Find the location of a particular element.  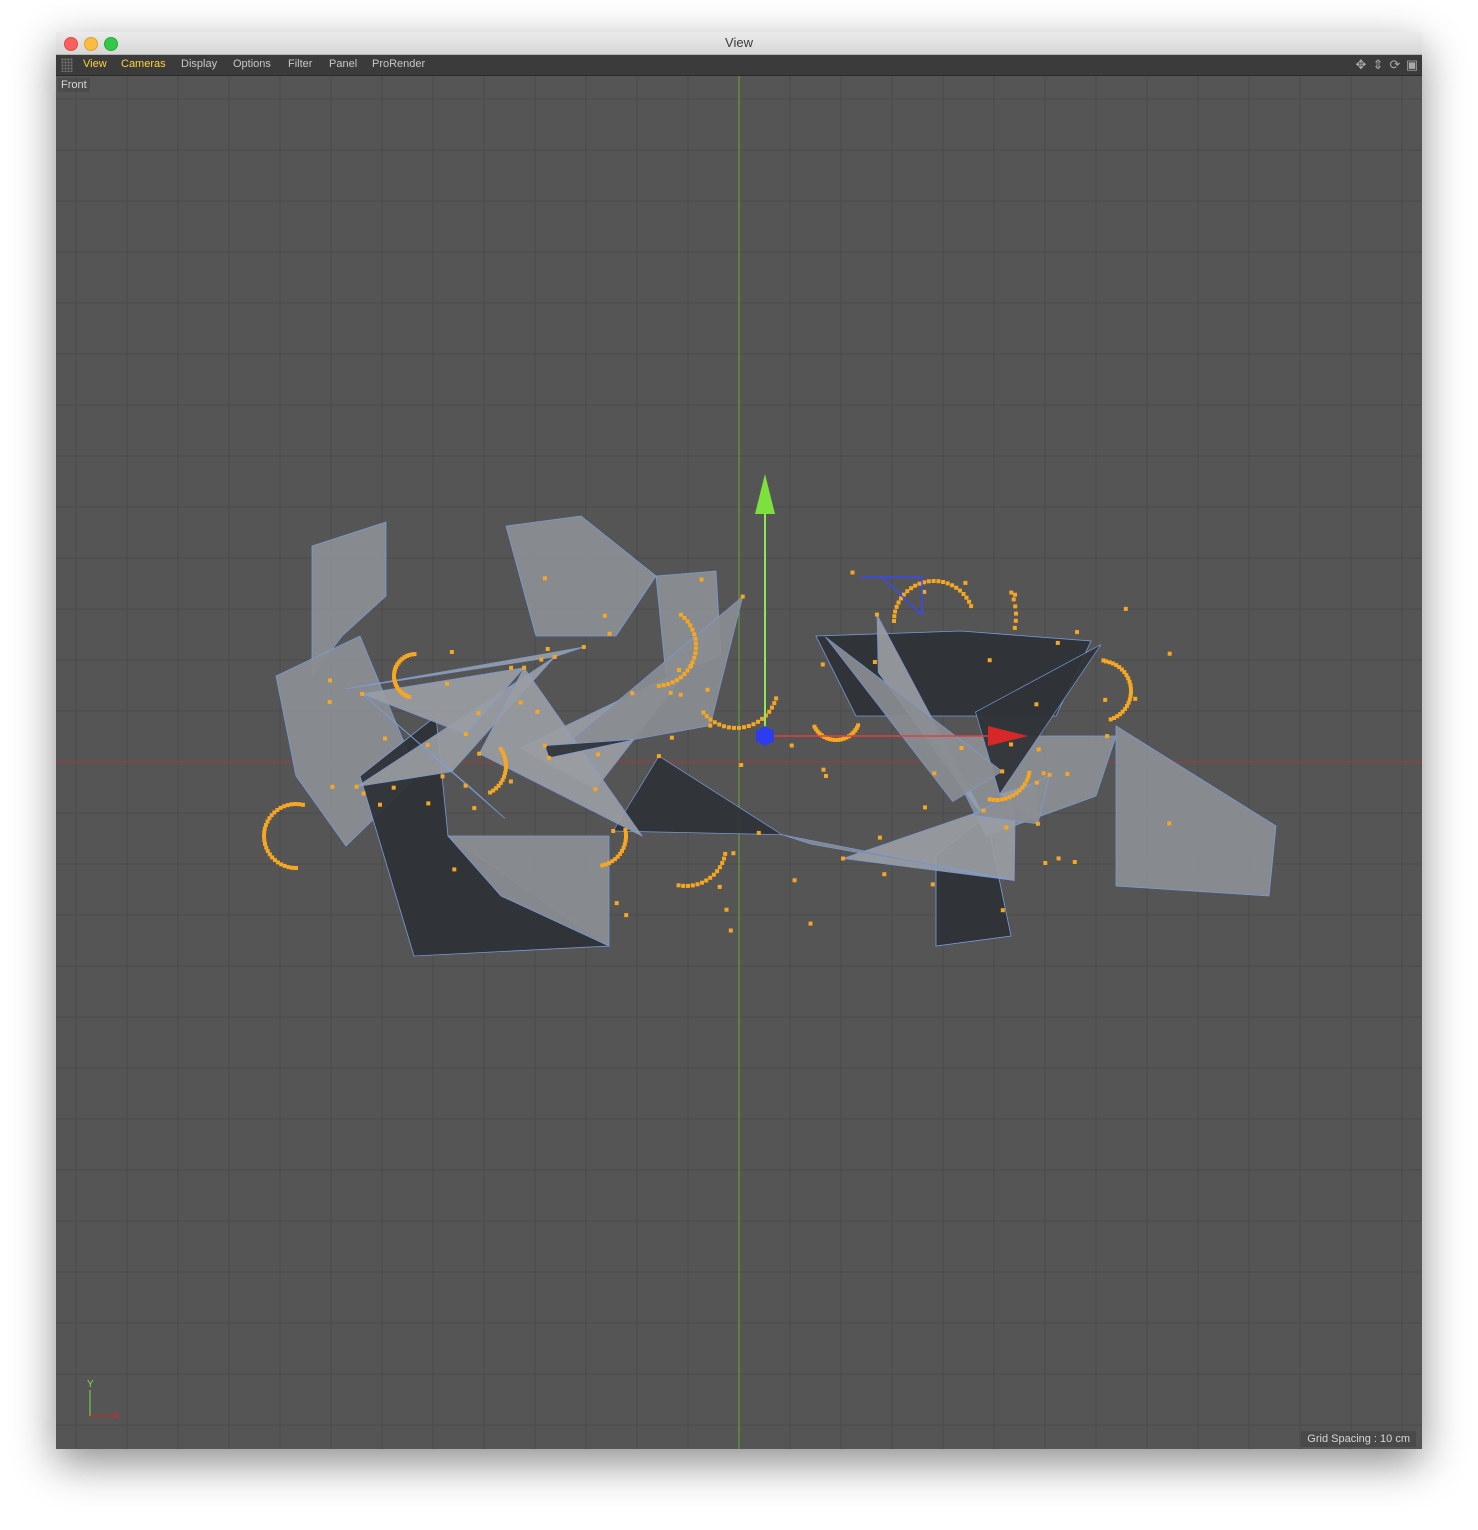

panel-grip-icon is located at coordinates (67, 65).